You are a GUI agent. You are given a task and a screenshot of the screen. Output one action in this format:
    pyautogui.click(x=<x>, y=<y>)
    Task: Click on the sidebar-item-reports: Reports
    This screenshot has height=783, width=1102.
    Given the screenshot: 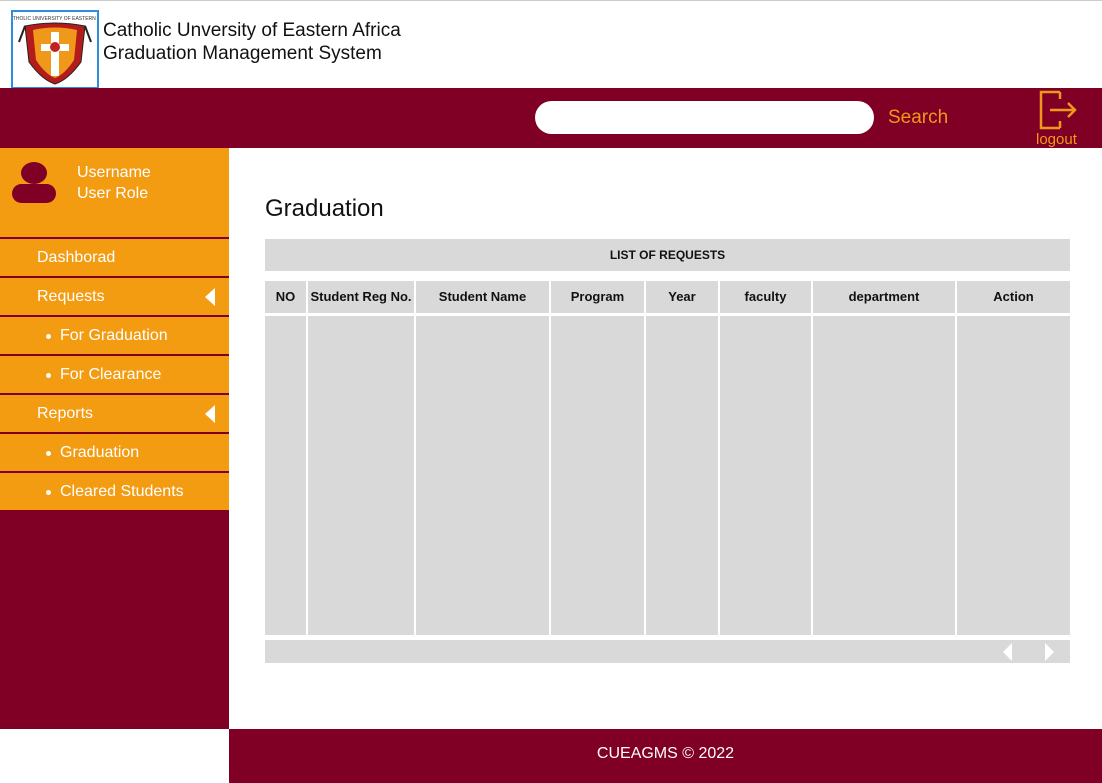 What is the action you would take?
    pyautogui.click(x=114, y=412)
    